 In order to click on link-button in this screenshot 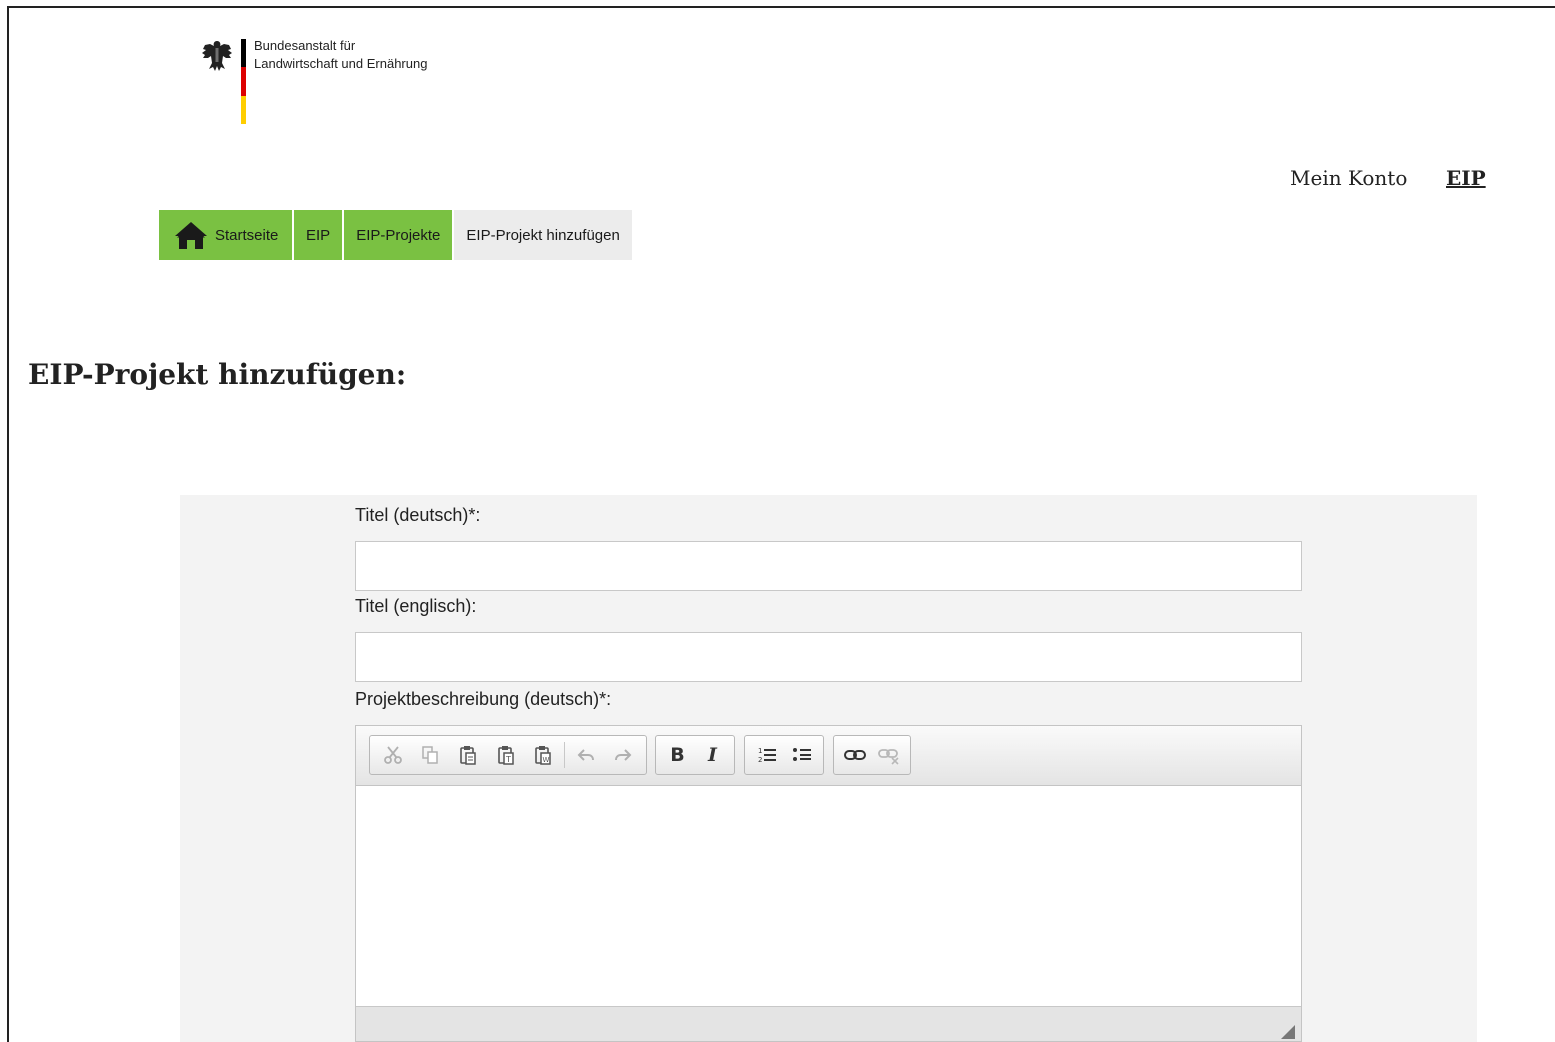, I will do `click(855, 755)`.